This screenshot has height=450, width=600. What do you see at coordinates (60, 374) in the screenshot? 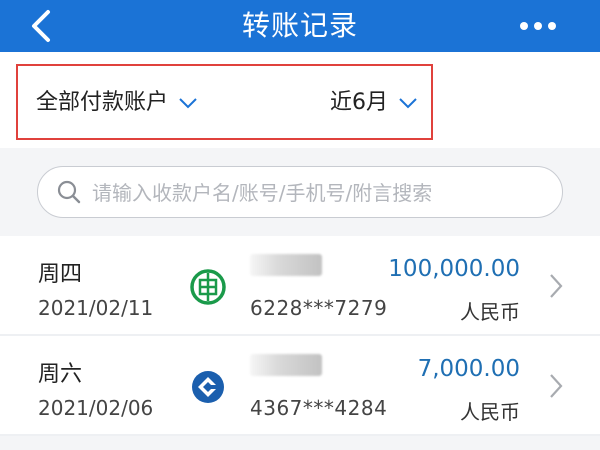
I see `record-weekday: 周六` at bounding box center [60, 374].